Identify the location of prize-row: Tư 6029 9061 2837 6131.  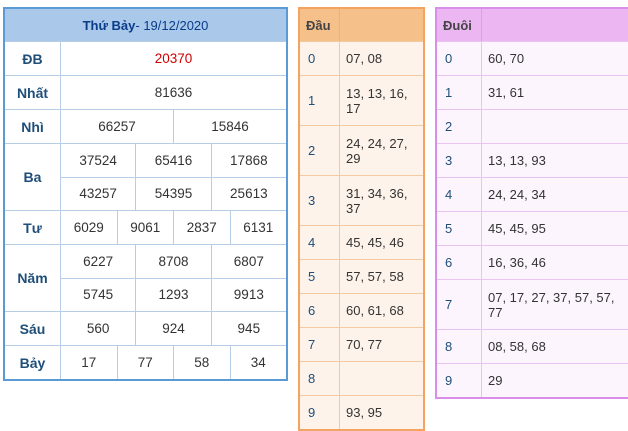
(145, 227).